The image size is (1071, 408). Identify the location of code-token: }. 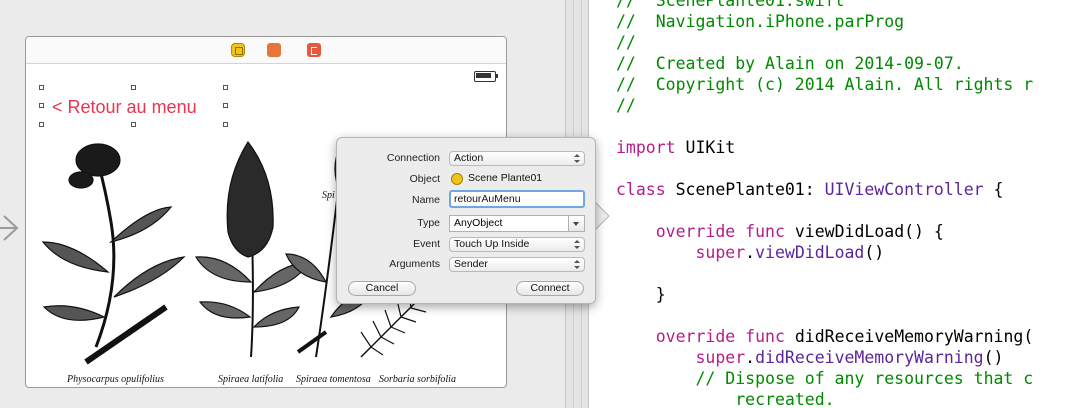
(641, 294).